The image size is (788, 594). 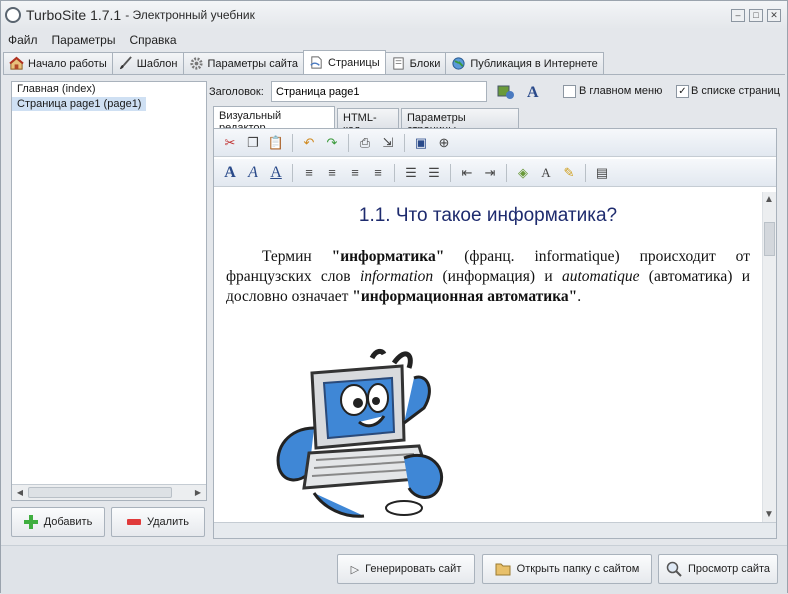 I want to click on scroll-left-icon: ◀, so click(x=20, y=492).